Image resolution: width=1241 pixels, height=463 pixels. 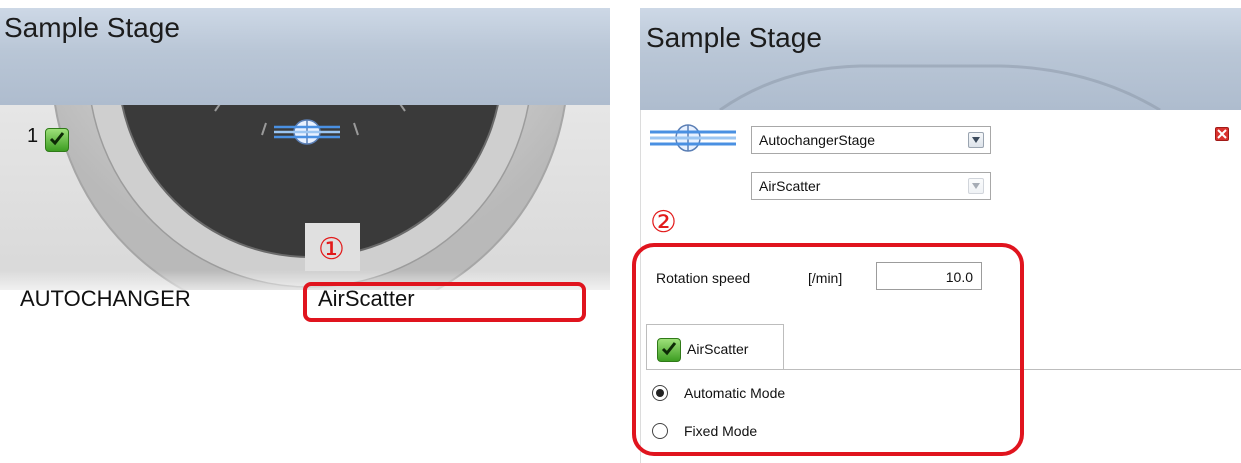 I want to click on annotation-marker-1: ①, so click(x=331, y=249).